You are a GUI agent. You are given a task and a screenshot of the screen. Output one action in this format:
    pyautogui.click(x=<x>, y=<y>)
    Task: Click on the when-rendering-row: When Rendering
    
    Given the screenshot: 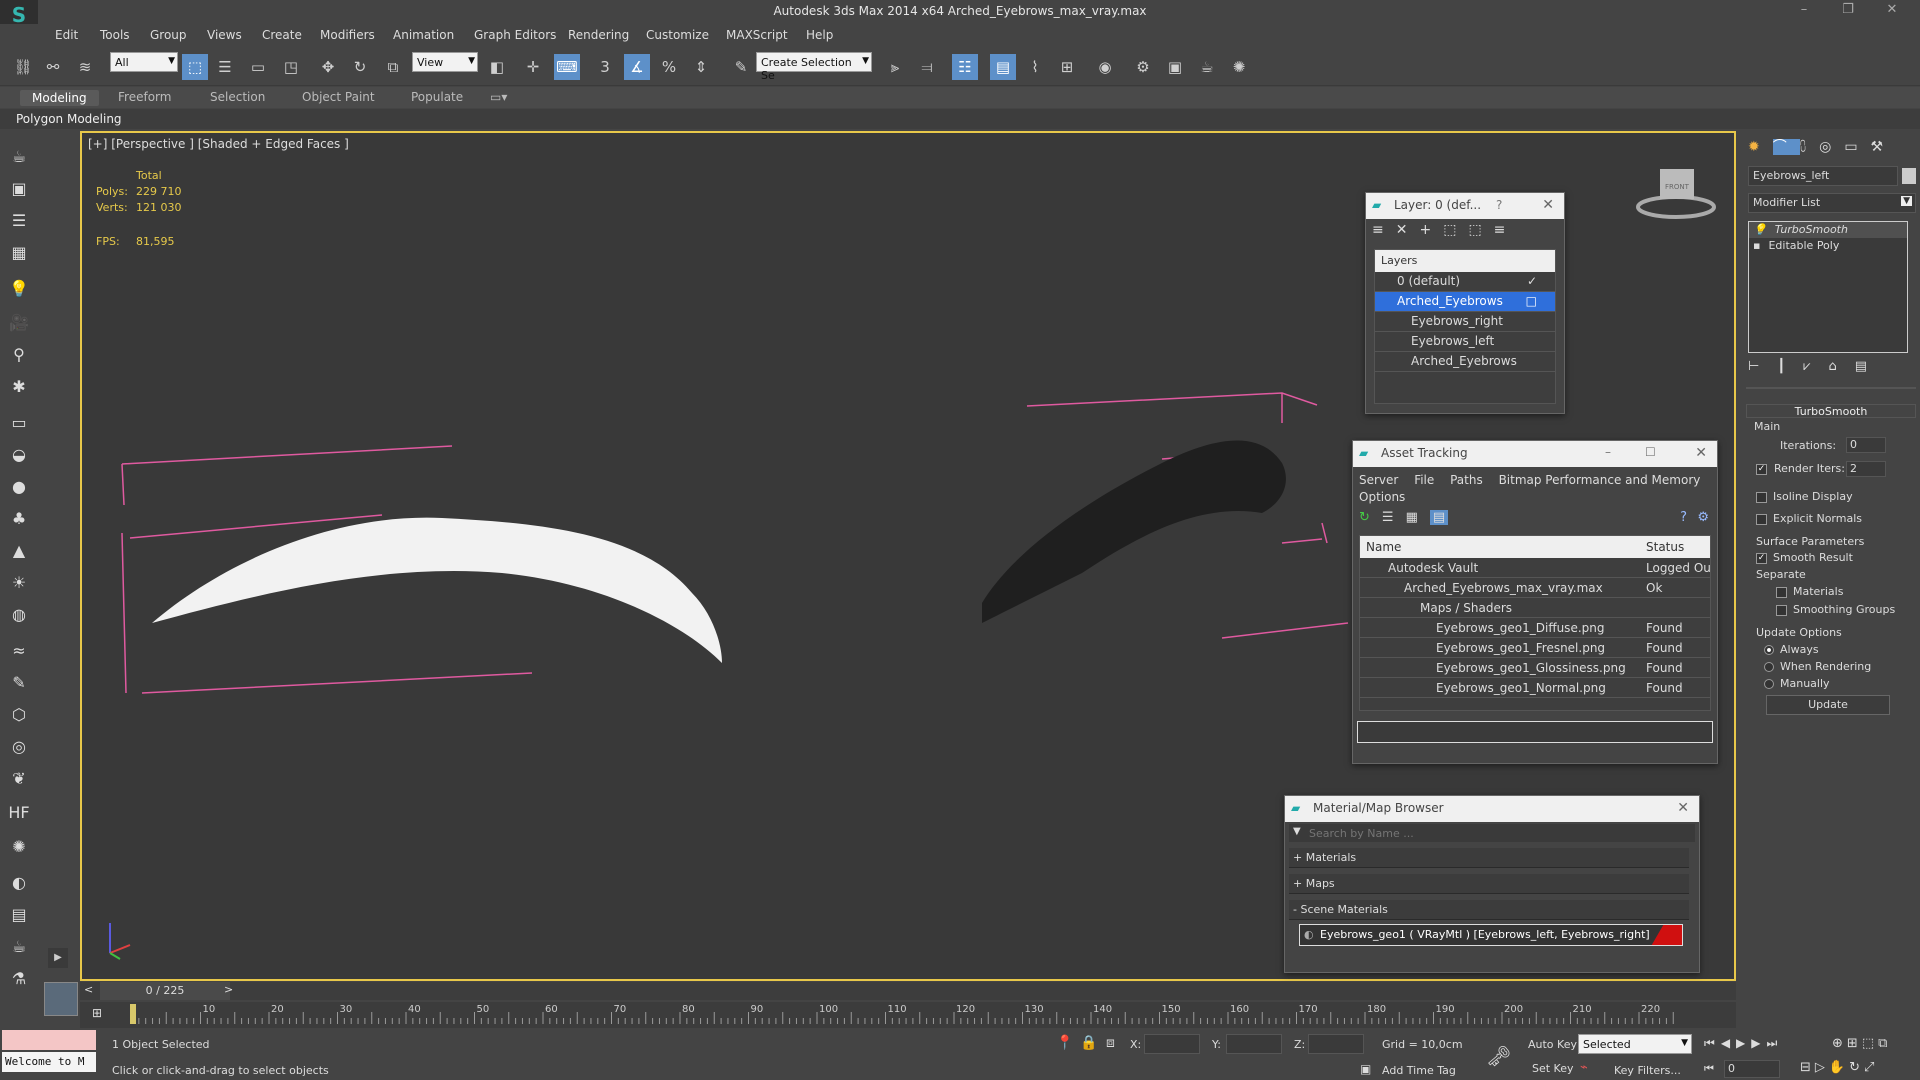 What is the action you would take?
    pyautogui.click(x=1817, y=666)
    